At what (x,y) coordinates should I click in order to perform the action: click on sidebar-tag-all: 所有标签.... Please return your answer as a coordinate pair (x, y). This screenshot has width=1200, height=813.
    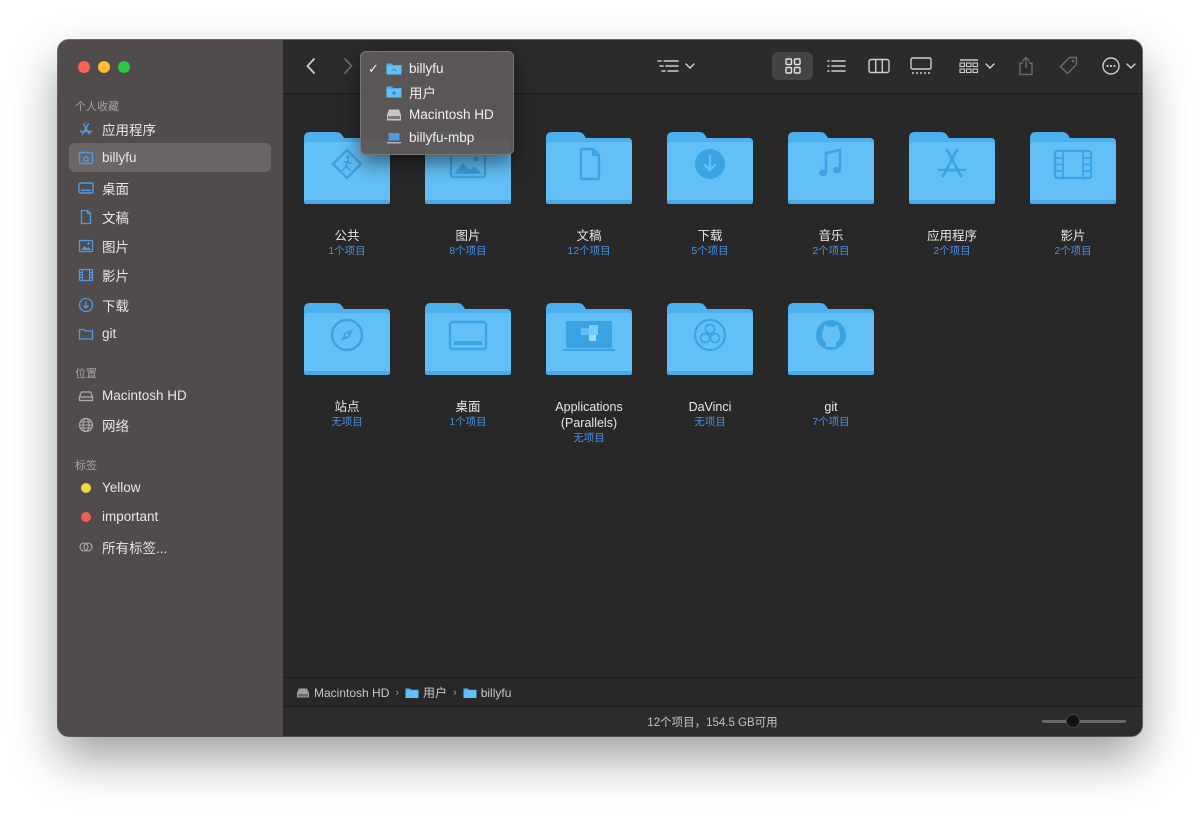
    Looking at the image, I should click on (170, 546).